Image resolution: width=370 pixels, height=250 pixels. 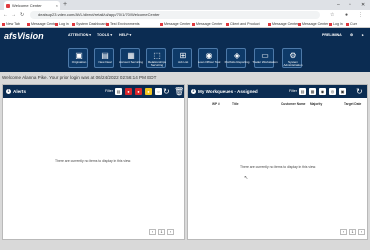 I want to click on delete-icon: 🗑, so click(x=179, y=91).